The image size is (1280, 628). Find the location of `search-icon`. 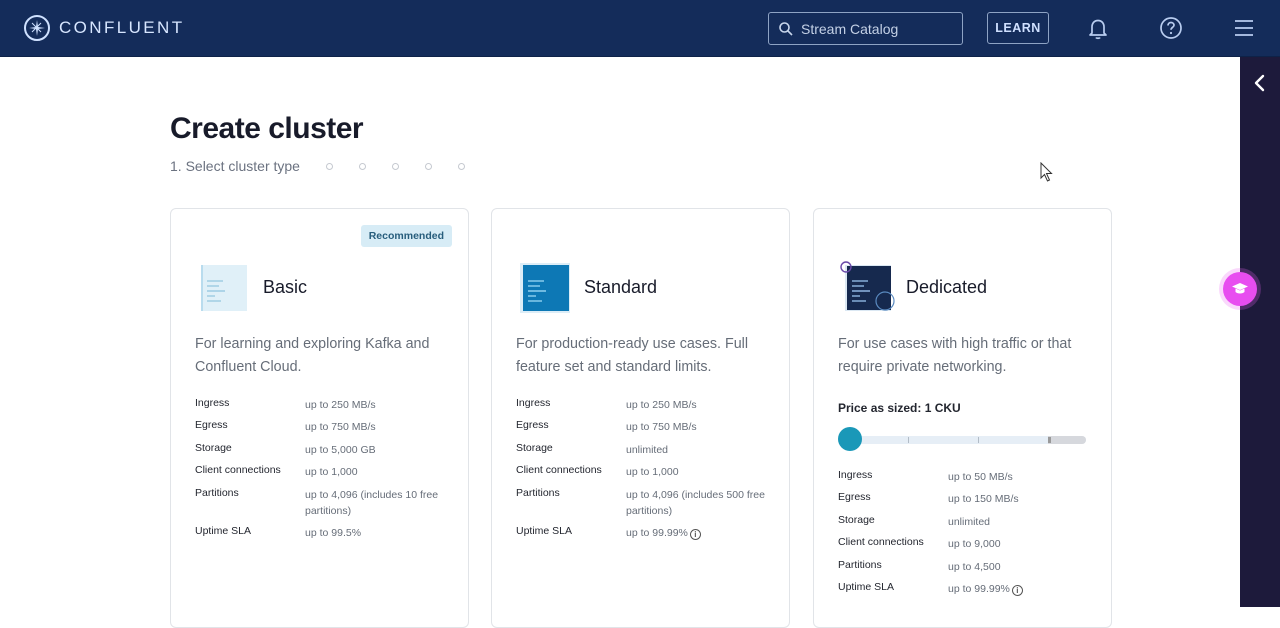

search-icon is located at coordinates (786, 28).